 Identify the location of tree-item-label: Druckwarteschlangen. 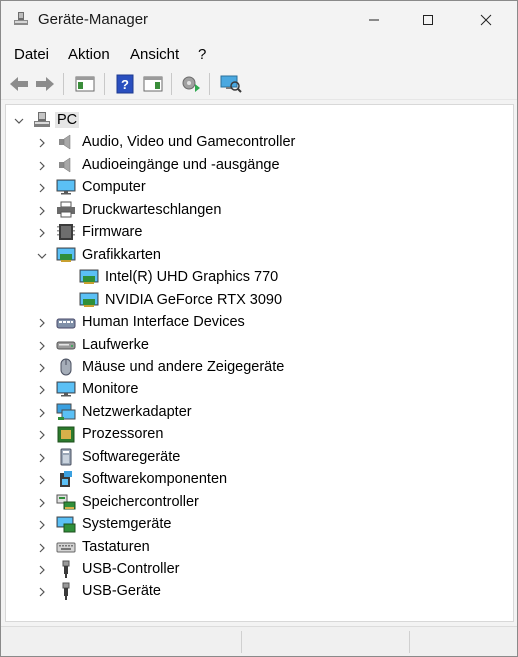
(152, 209).